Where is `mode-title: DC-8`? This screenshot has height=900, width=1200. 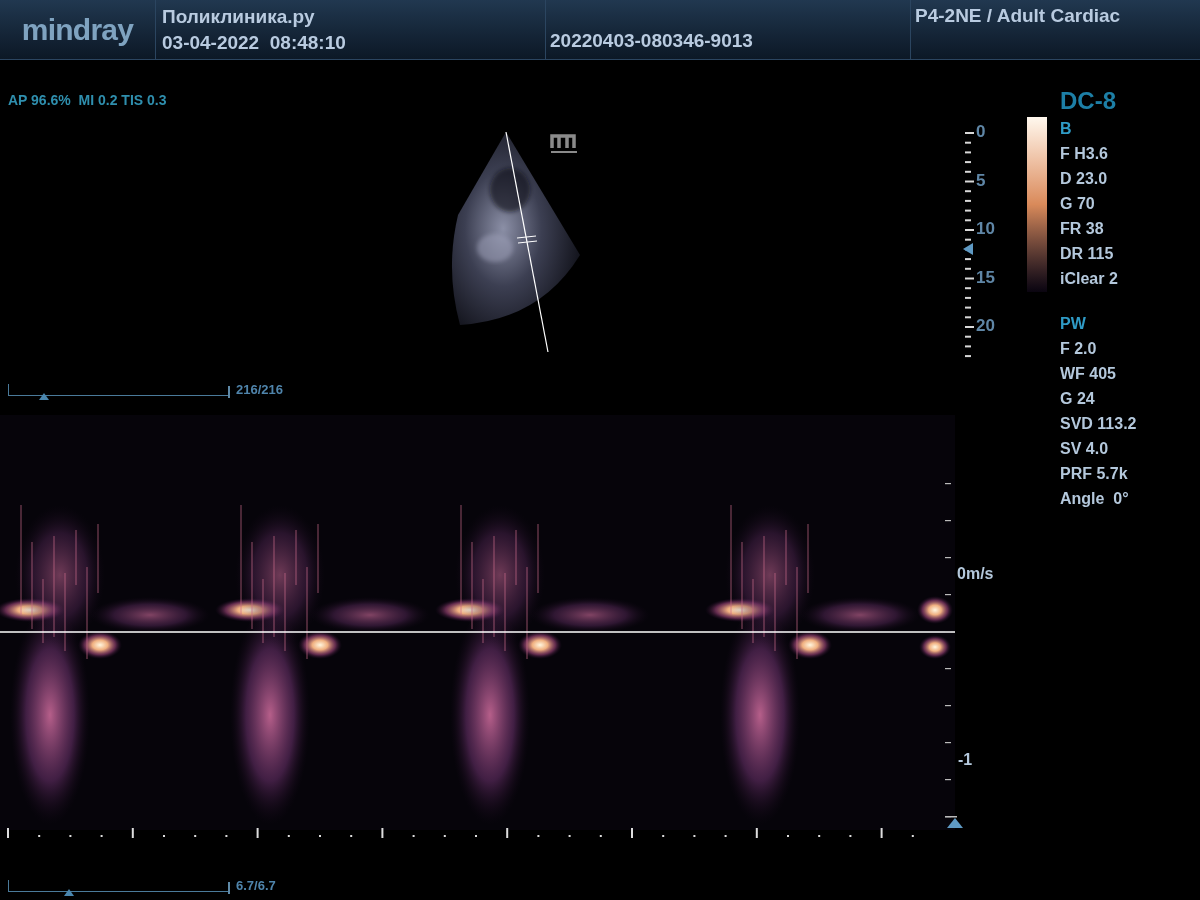 mode-title: DC-8 is located at coordinates (1088, 101).